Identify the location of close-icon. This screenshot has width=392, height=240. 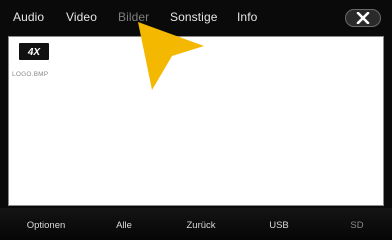
(363, 18).